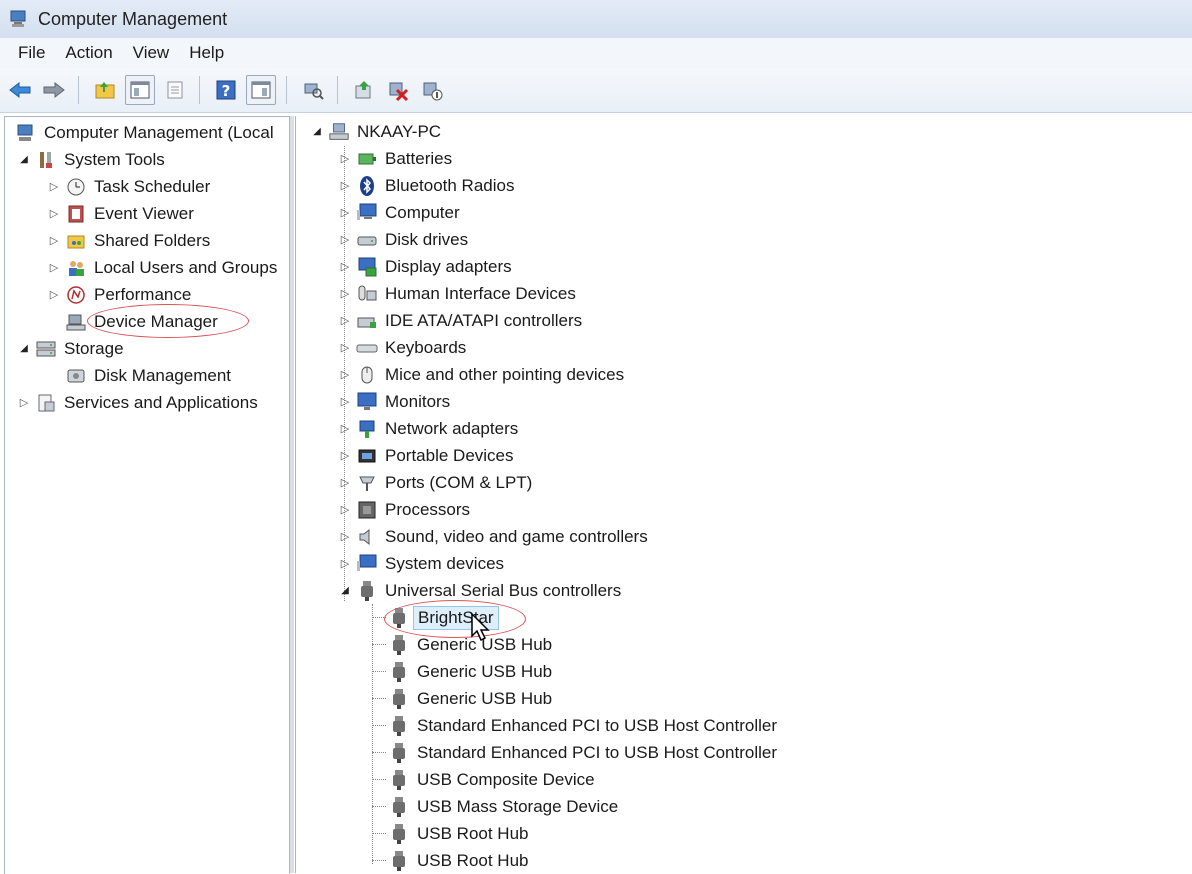 This screenshot has width=1192, height=874. I want to click on device-category: ▷ Mice and other pointing devices, so click(481, 374).